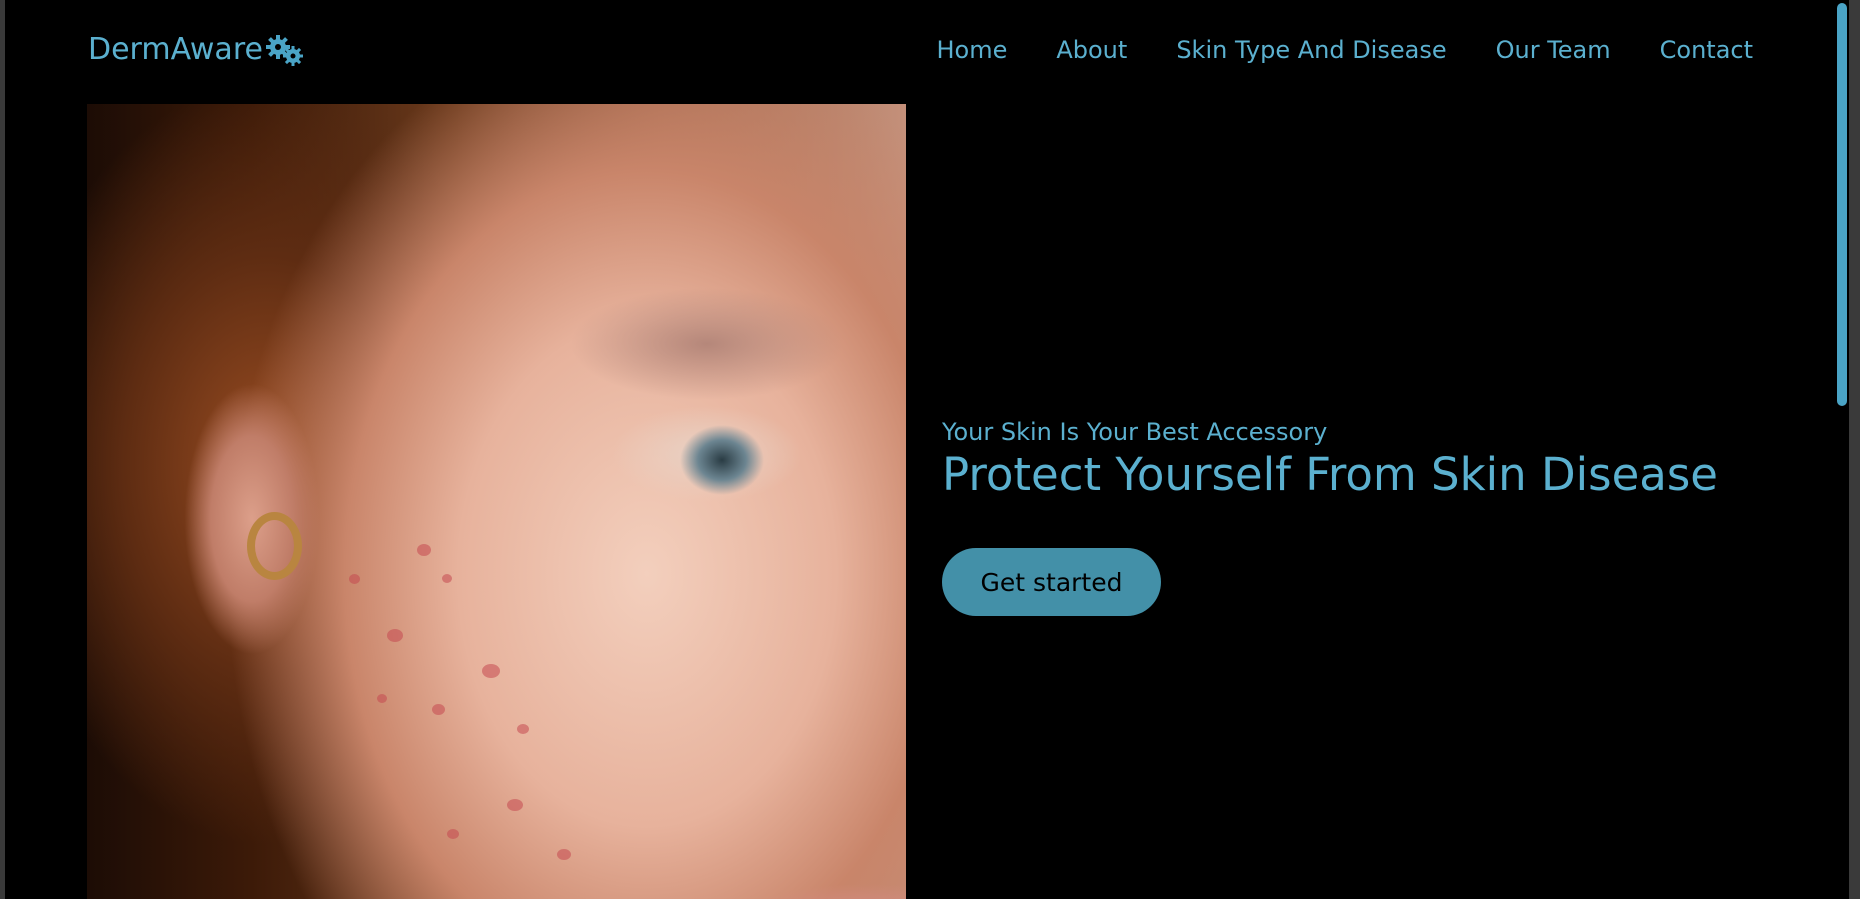  Describe the element at coordinates (1706, 50) in the screenshot. I see `nav-contact-link: Contact` at that location.